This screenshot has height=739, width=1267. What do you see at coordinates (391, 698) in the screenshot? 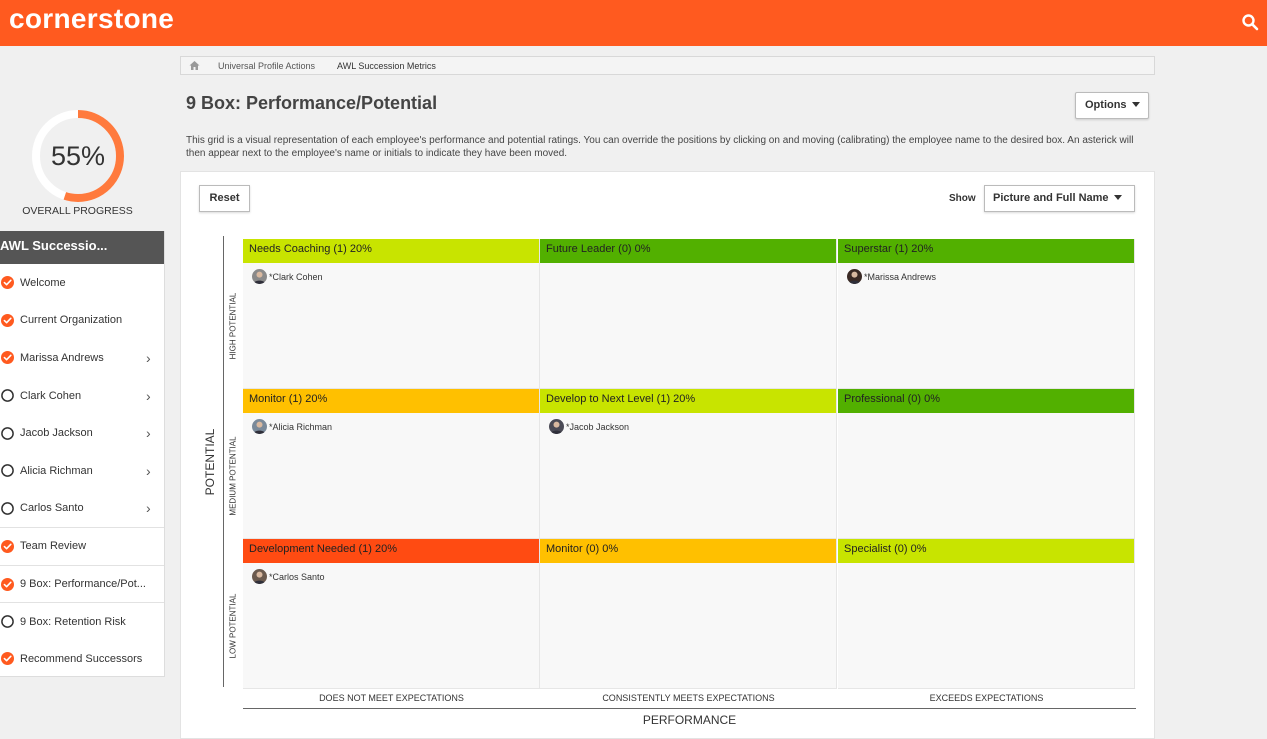
I see `column-label-does-not-meet: DOES NOT MEET EXPECTATIONS` at bounding box center [391, 698].